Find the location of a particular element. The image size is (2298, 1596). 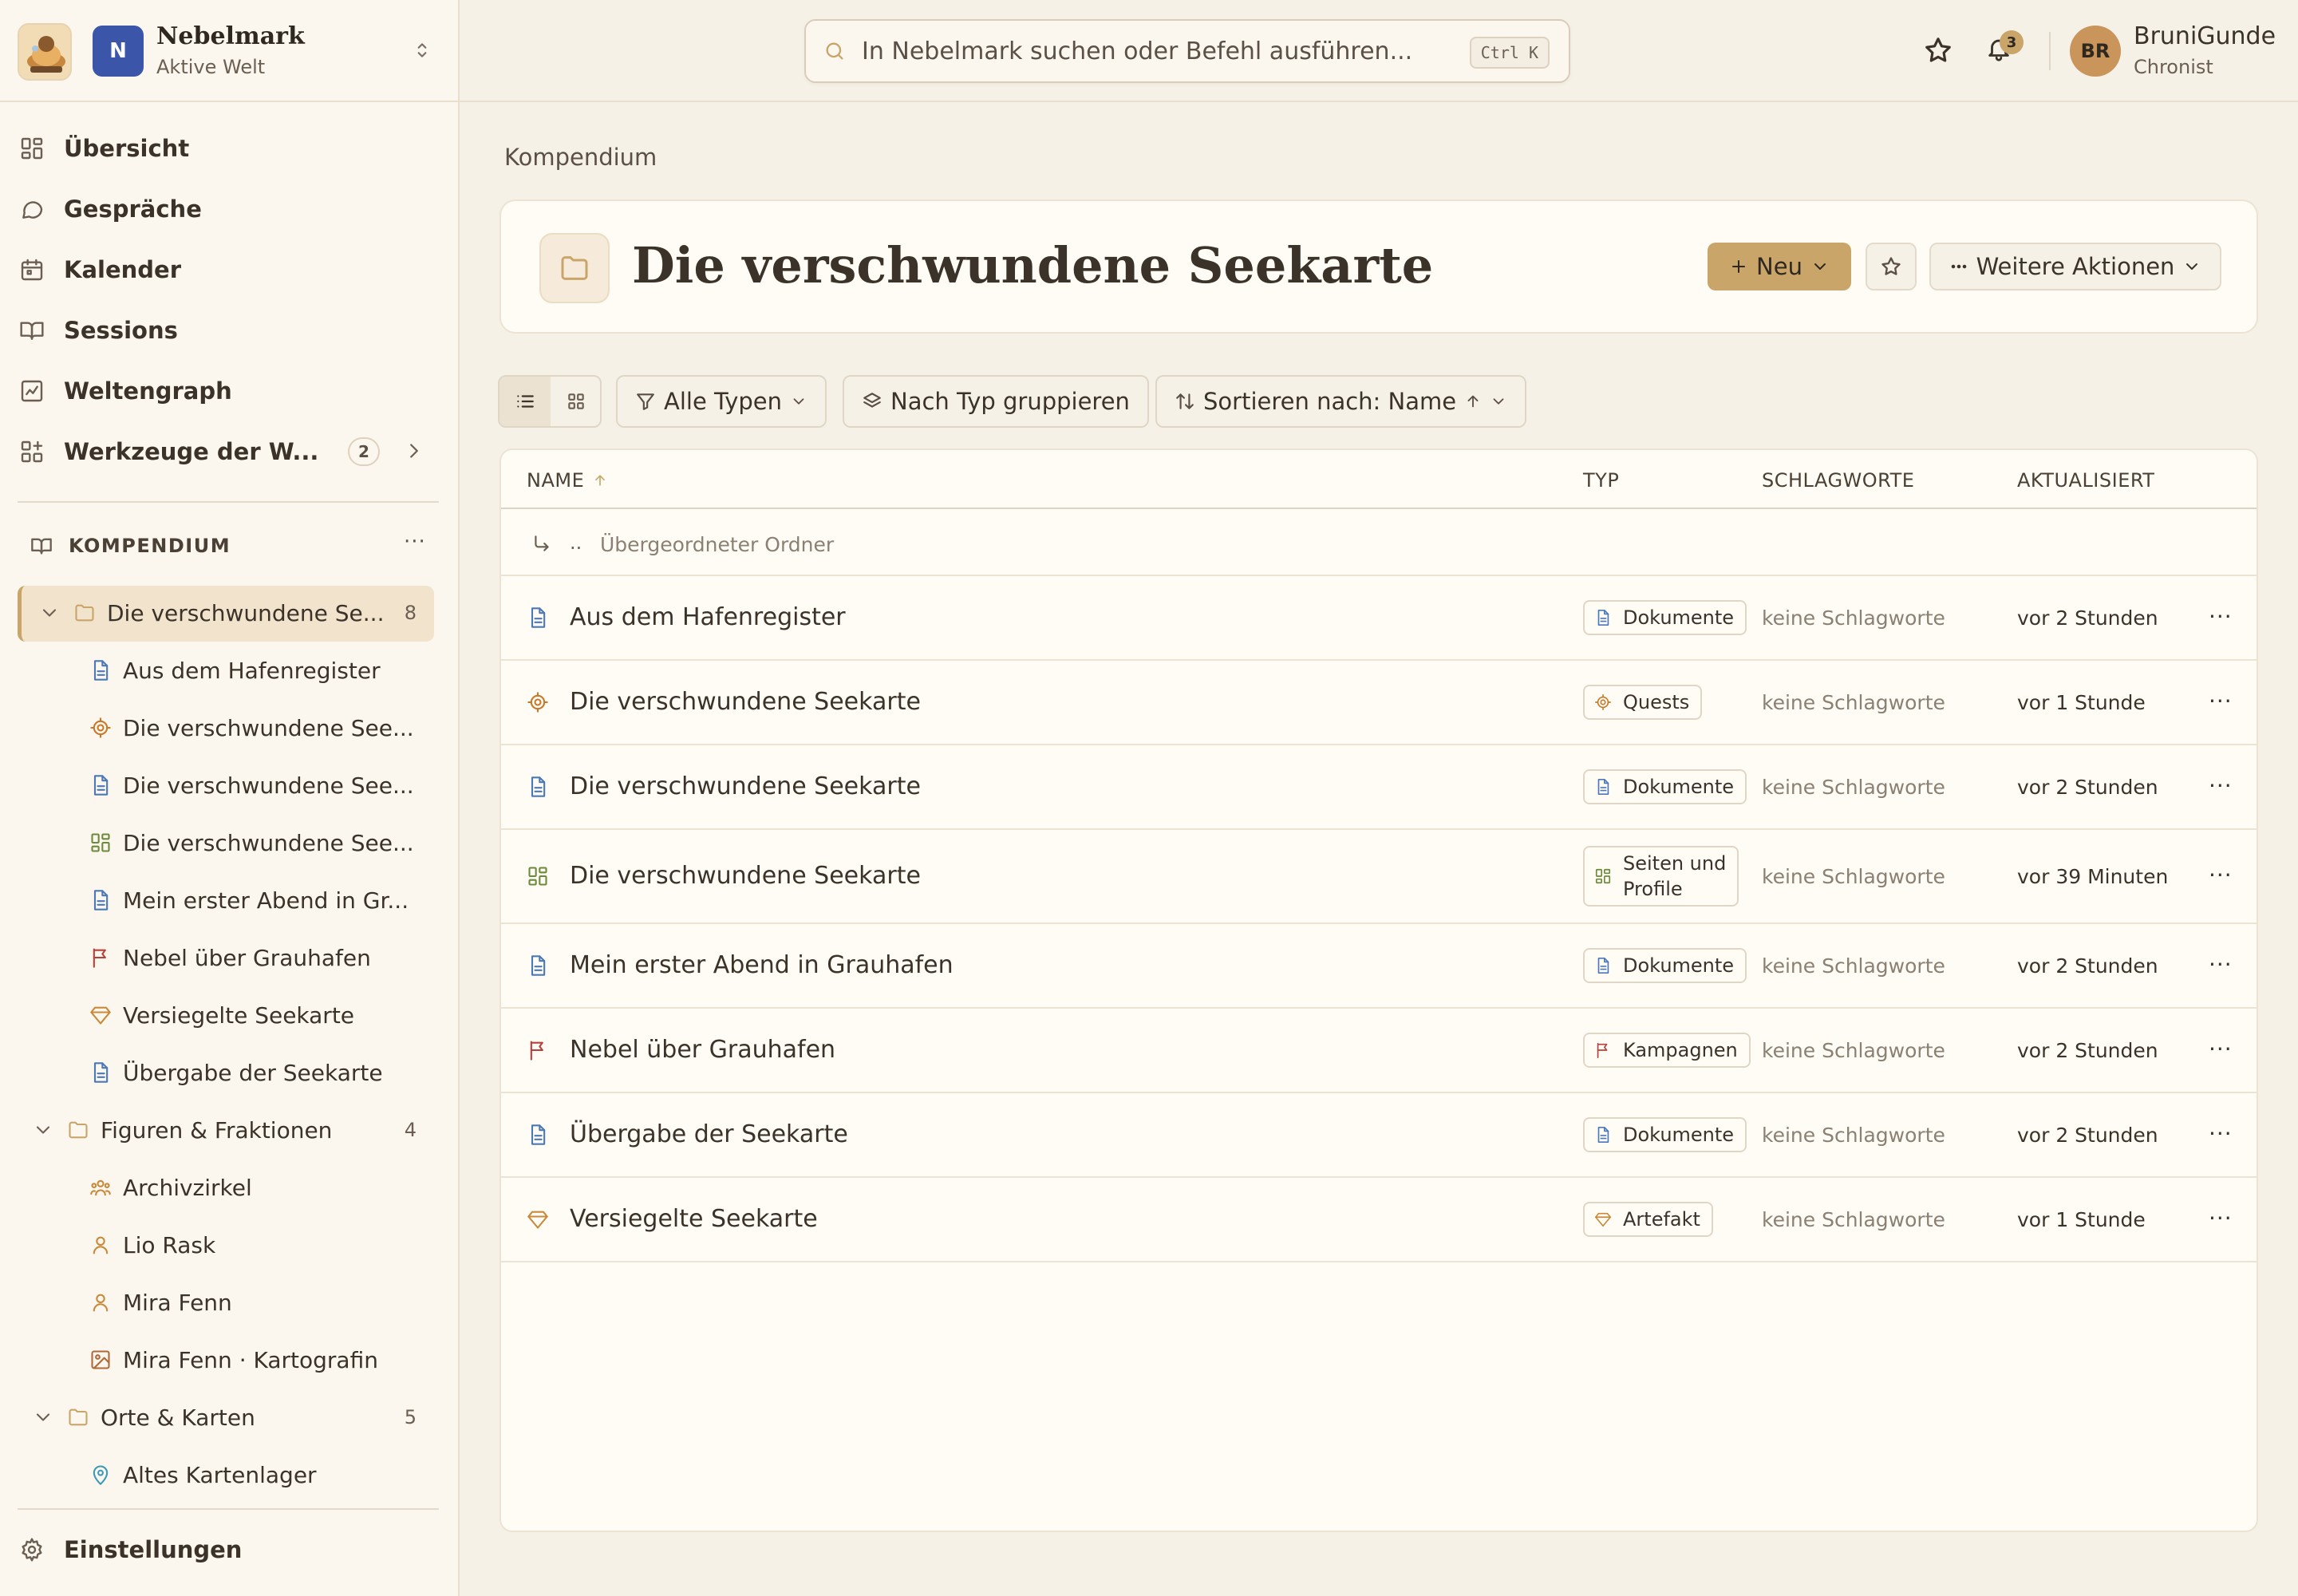

breadcrumb: Kompendium is located at coordinates (580, 157).